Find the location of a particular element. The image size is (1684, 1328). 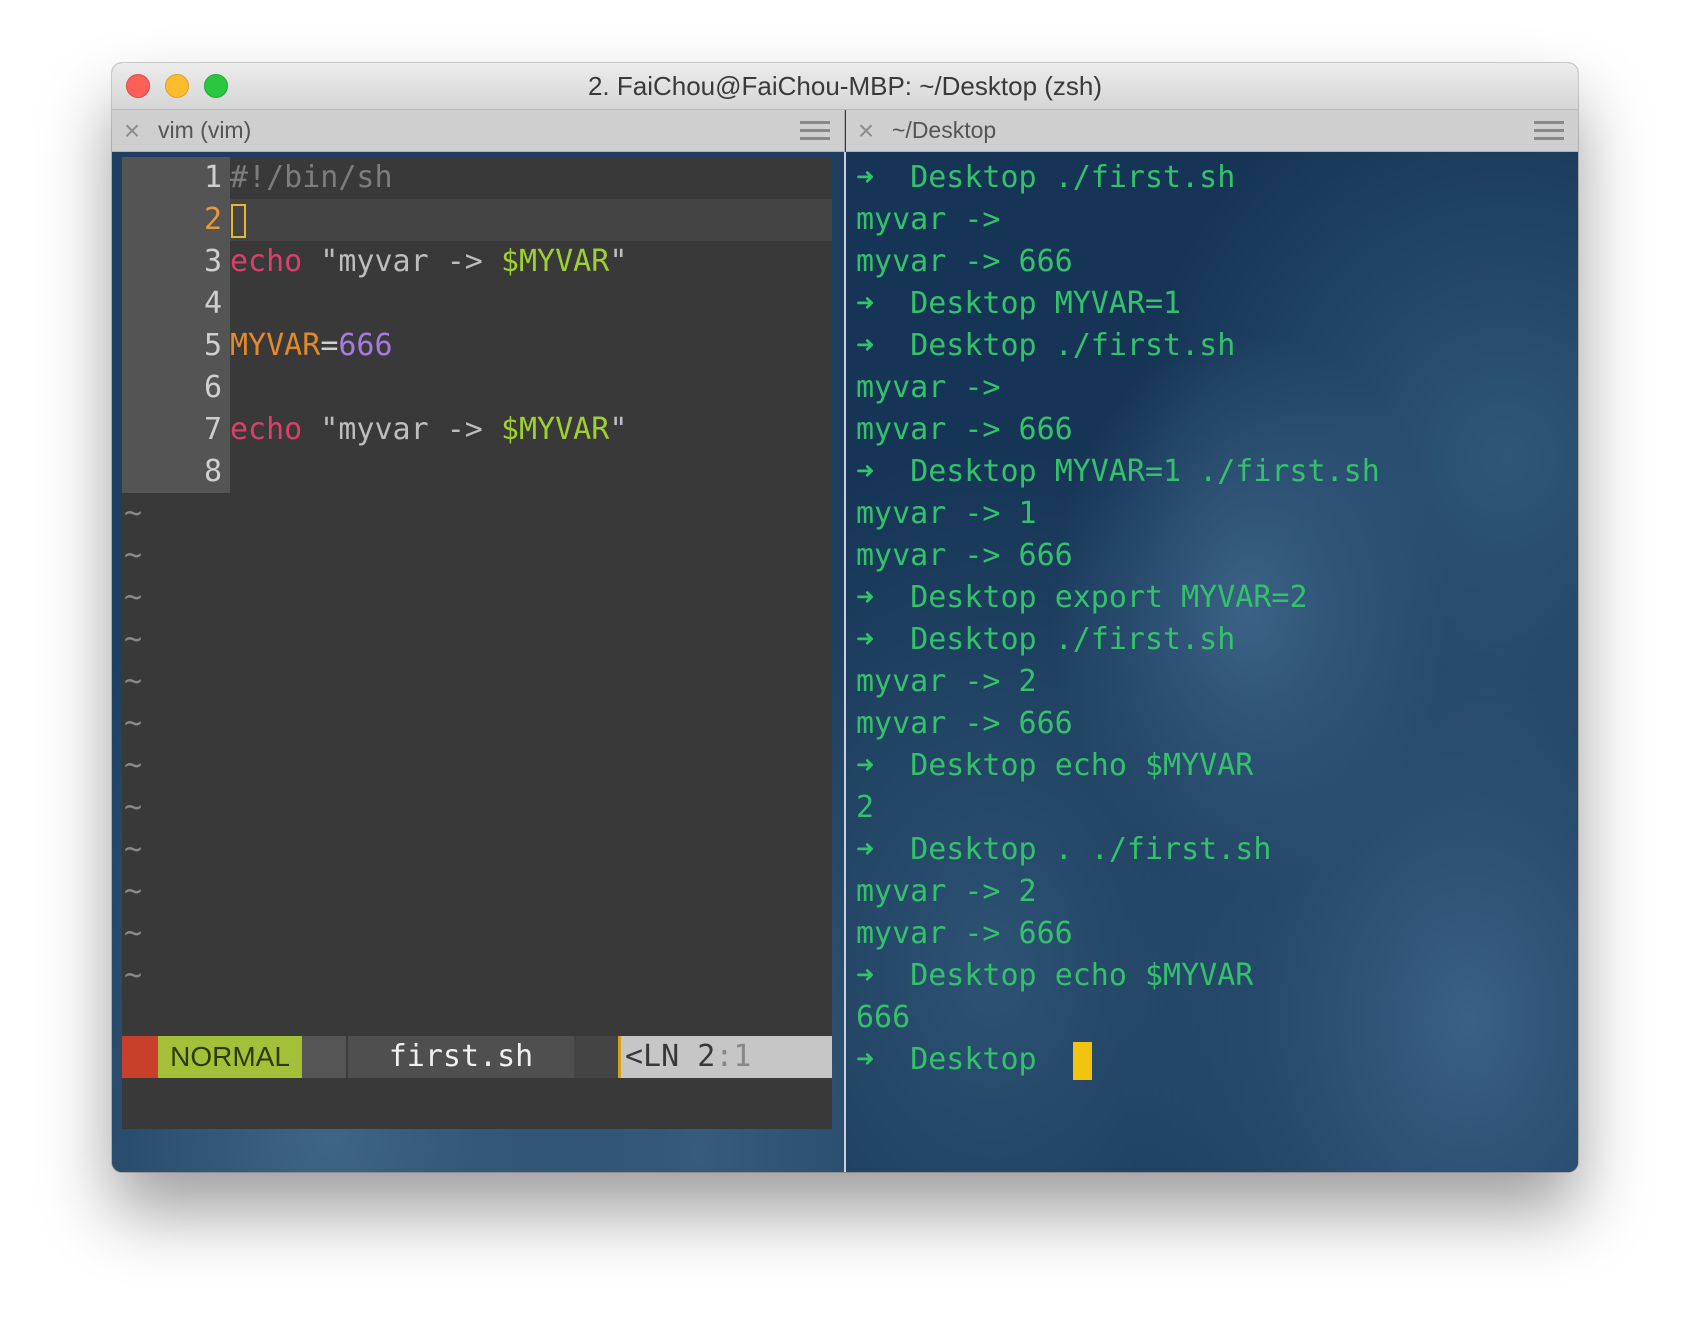

minimize-window-button is located at coordinates (177, 86).